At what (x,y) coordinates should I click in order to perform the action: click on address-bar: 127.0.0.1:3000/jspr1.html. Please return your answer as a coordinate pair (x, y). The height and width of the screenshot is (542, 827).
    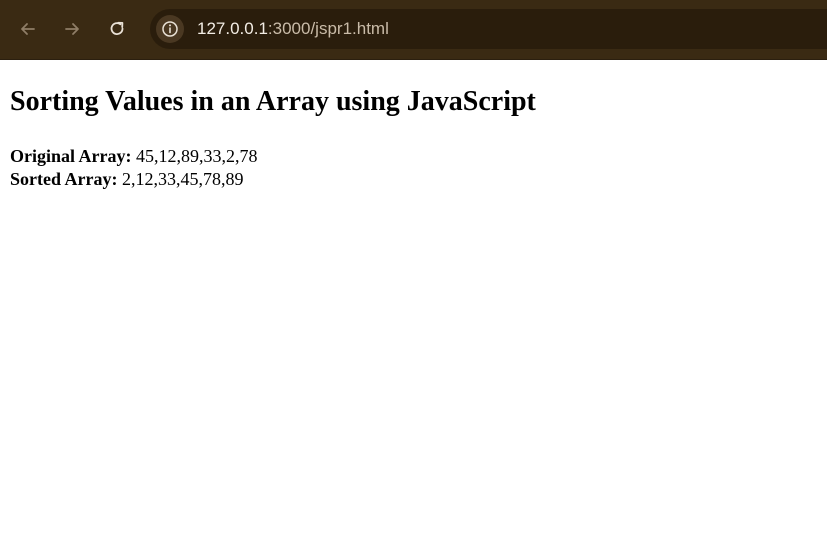
    Looking at the image, I should click on (488, 29).